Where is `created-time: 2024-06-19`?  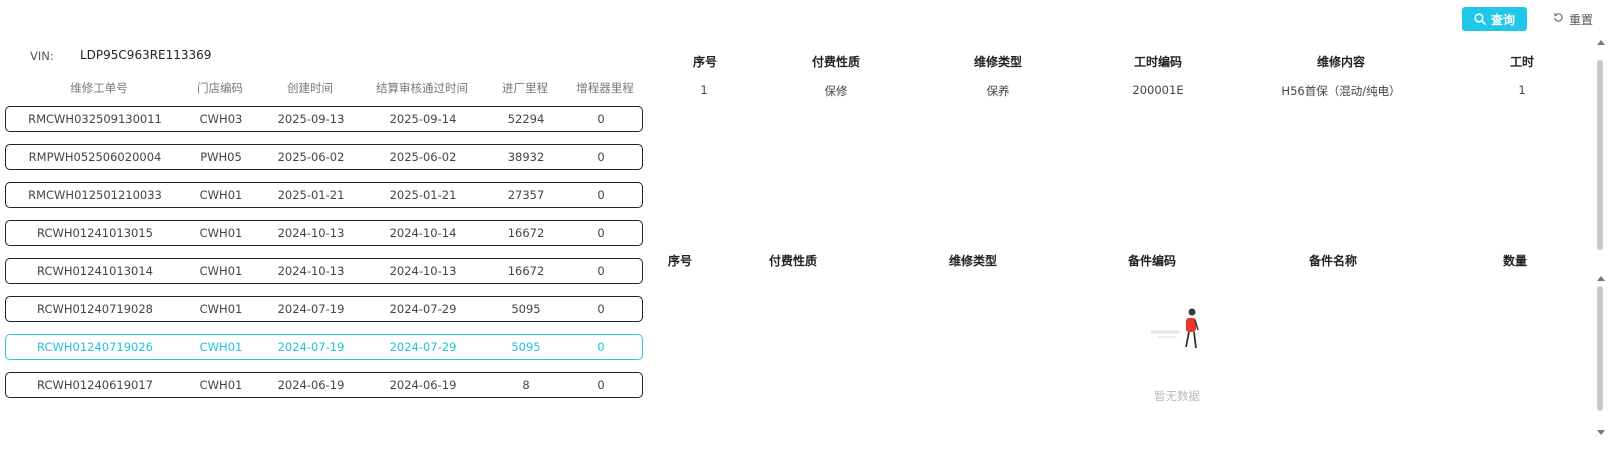
created-time: 2024-06-19 is located at coordinates (311, 385).